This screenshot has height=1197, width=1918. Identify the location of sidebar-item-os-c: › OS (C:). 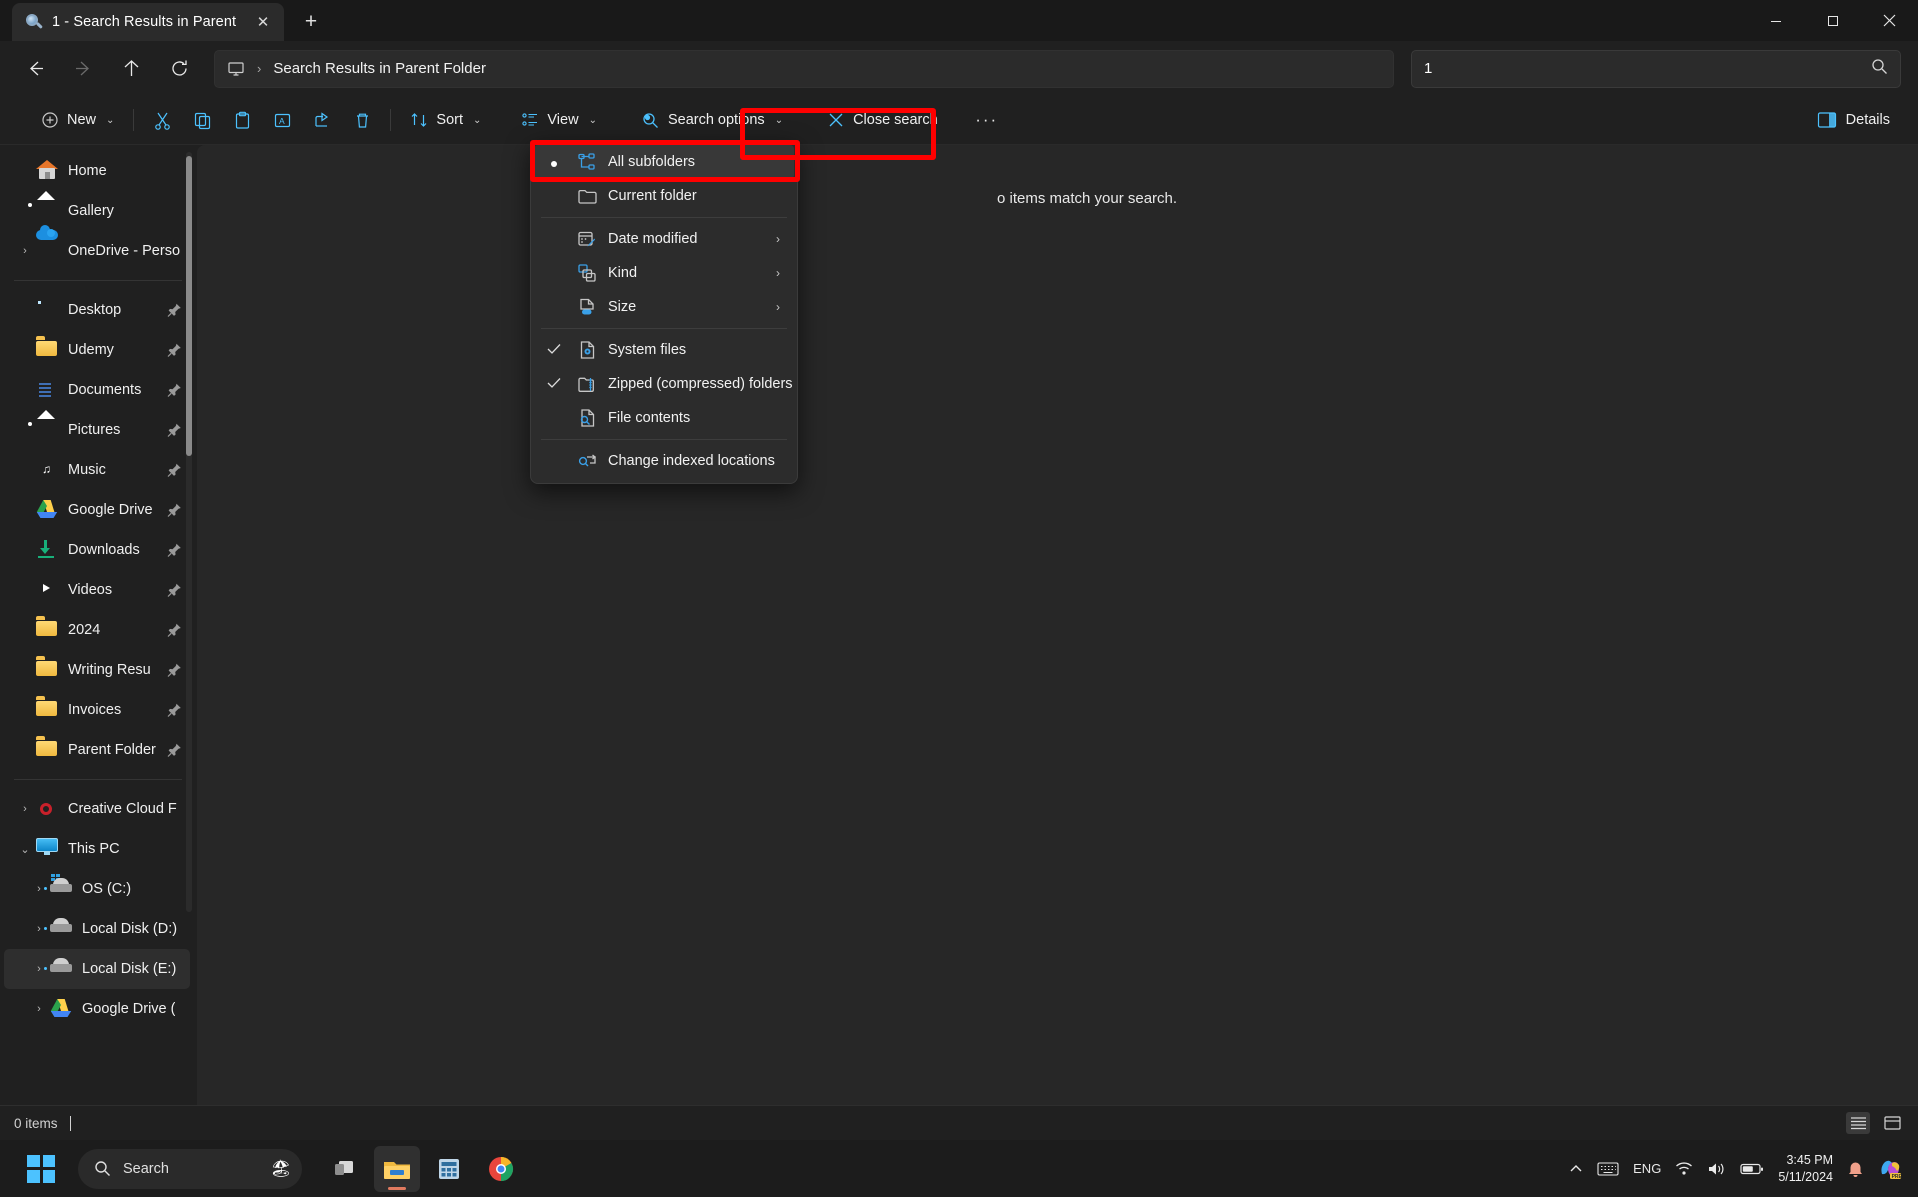
(97, 889).